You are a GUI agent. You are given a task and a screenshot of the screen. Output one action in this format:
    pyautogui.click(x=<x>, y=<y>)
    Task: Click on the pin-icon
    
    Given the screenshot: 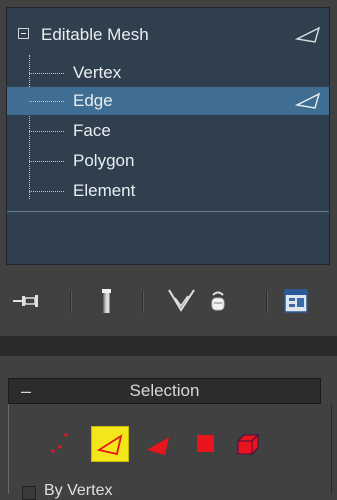 What is the action you would take?
    pyautogui.click(x=27, y=301)
    